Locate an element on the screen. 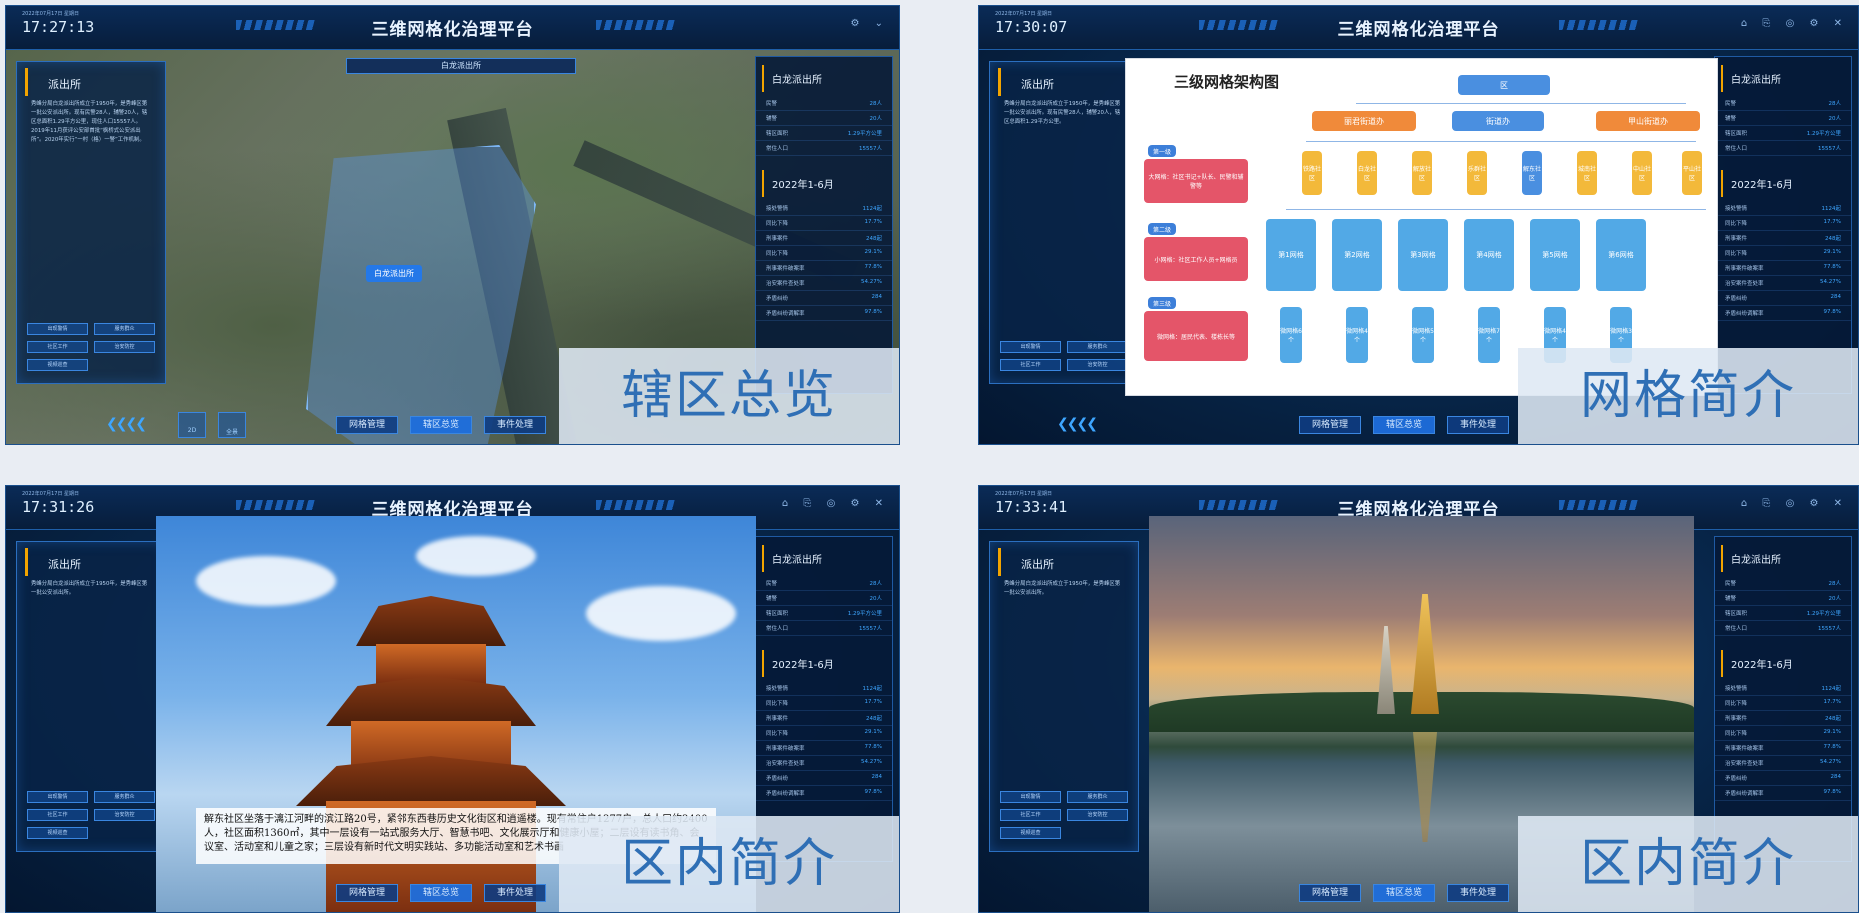  stat-row: 刑事案件破案率 77.8% is located at coordinates (1783, 268).